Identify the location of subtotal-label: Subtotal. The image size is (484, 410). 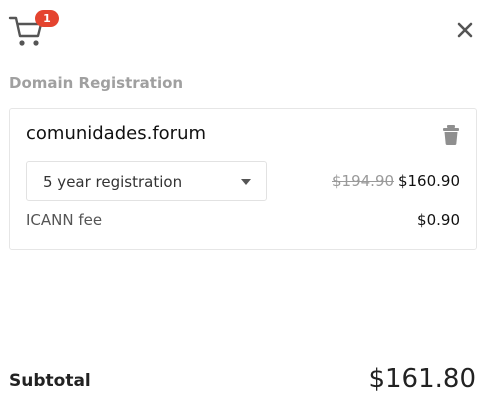
(50, 381).